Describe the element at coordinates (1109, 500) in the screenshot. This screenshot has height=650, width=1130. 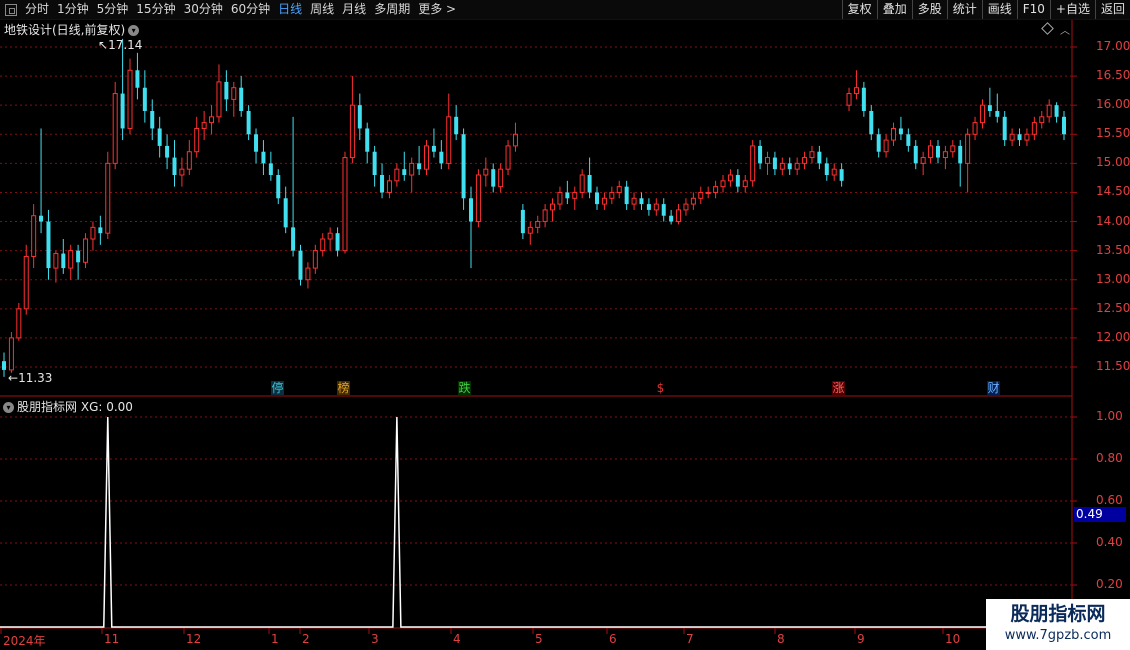
I see `indicator-axis-label: 0.60` at that location.